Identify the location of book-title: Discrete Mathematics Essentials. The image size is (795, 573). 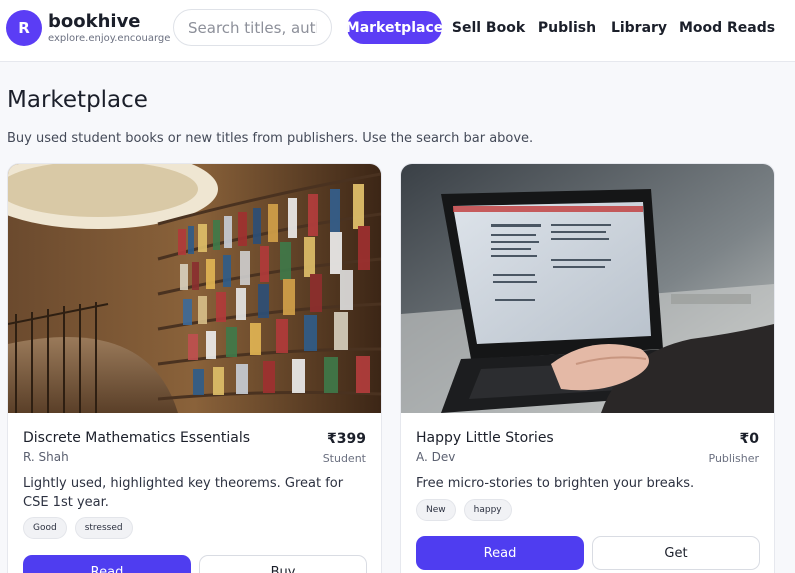
(168, 438).